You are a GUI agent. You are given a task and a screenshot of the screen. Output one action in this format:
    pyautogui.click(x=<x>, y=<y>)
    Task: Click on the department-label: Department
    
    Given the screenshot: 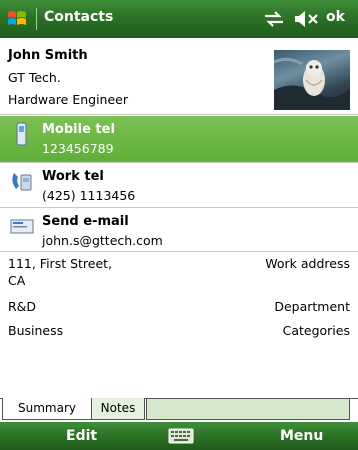 What is the action you would take?
    pyautogui.click(x=312, y=306)
    